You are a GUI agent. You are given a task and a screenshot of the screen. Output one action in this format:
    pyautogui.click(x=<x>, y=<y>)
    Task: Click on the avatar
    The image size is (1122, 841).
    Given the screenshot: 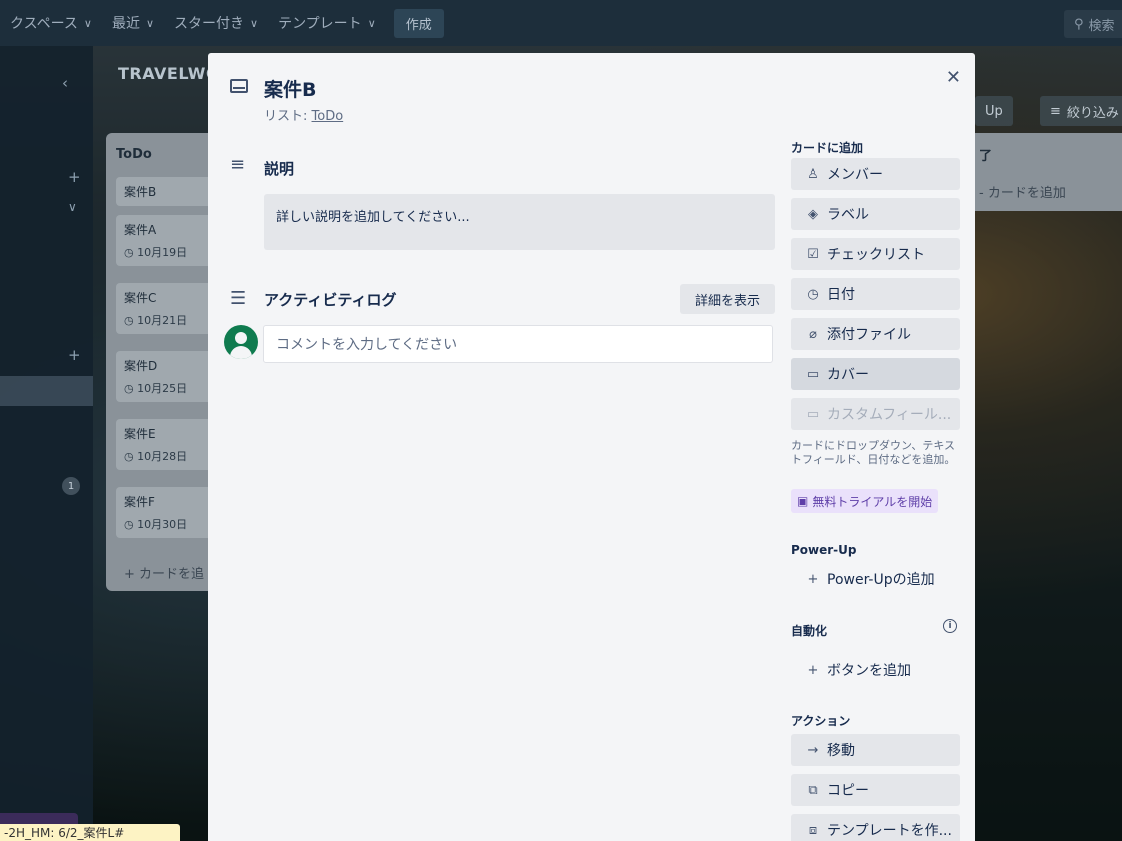 What is the action you would take?
    pyautogui.click(x=241, y=342)
    